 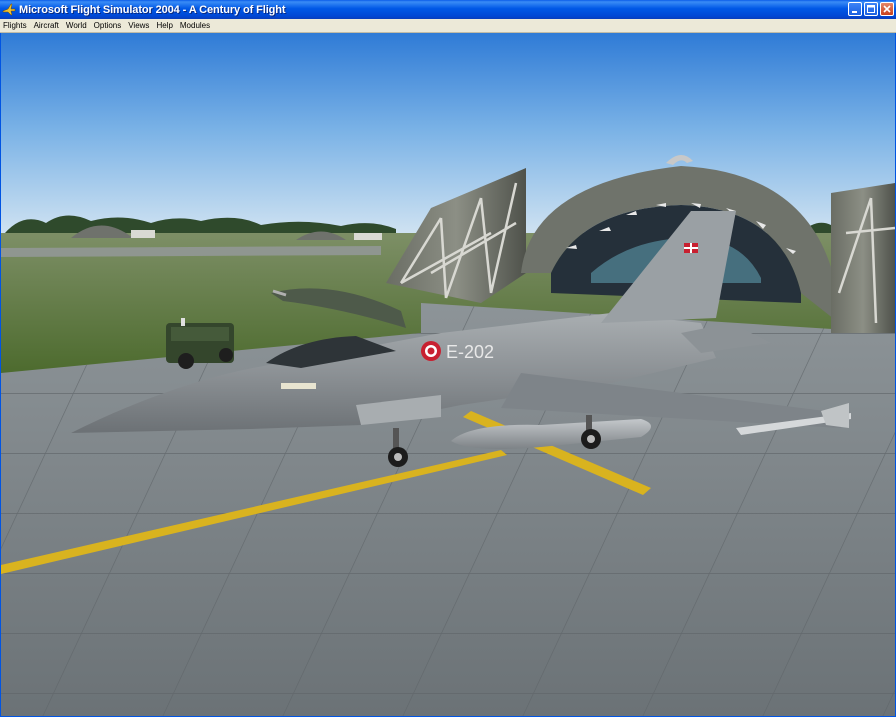 I want to click on menu-flights: Flights, so click(x=15, y=26).